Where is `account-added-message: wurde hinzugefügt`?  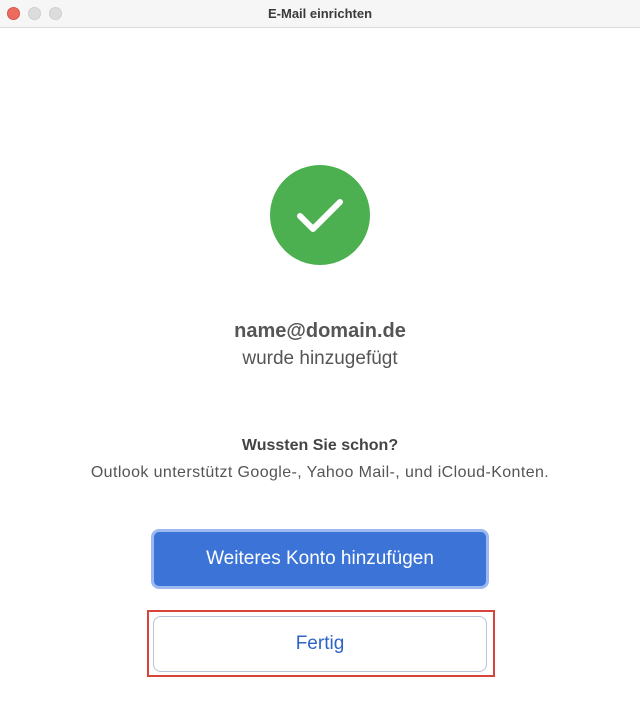 account-added-message: wurde hinzugefügt is located at coordinates (320, 358).